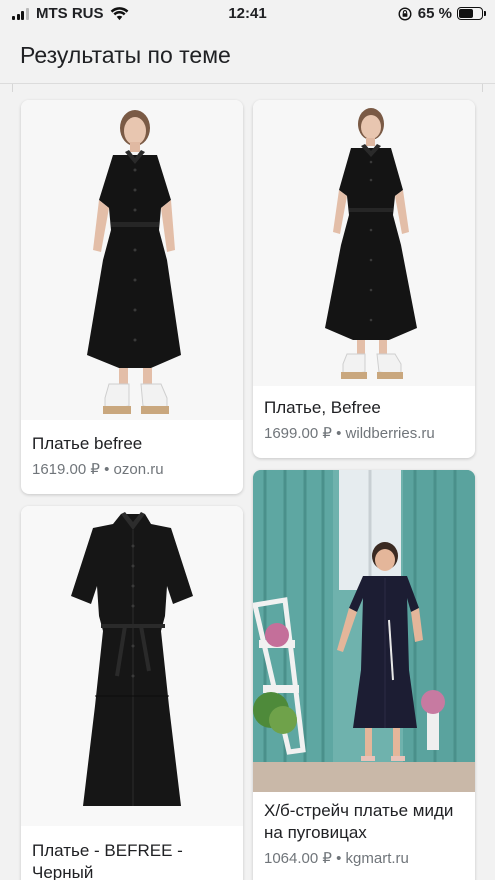 Image resolution: width=495 pixels, height=880 pixels. Describe the element at coordinates (247, 14) in the screenshot. I see `status-bar: MTS RUS 12:41 65 %` at that location.